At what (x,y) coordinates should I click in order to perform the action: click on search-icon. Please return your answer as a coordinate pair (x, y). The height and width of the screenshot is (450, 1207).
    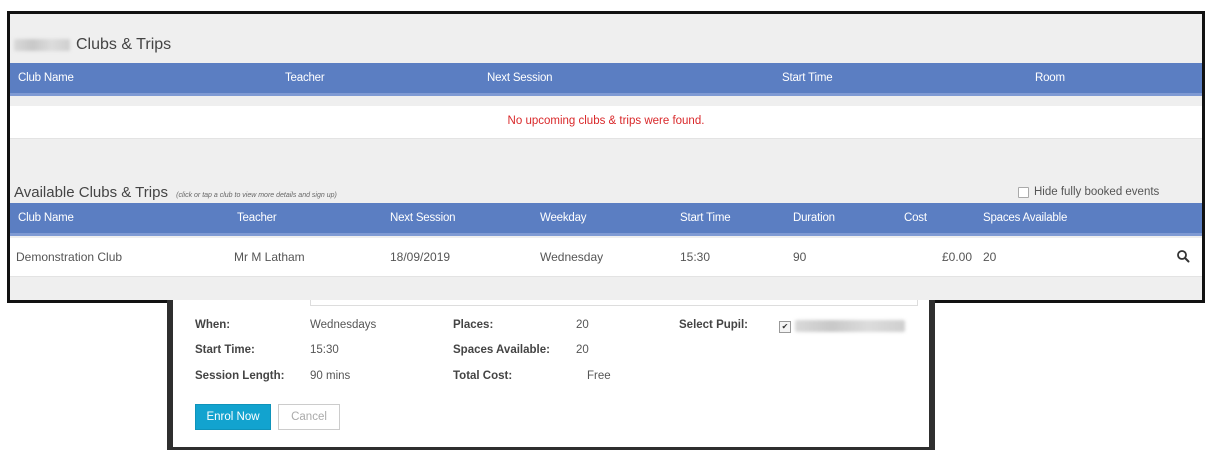
    Looking at the image, I should click on (1183, 256).